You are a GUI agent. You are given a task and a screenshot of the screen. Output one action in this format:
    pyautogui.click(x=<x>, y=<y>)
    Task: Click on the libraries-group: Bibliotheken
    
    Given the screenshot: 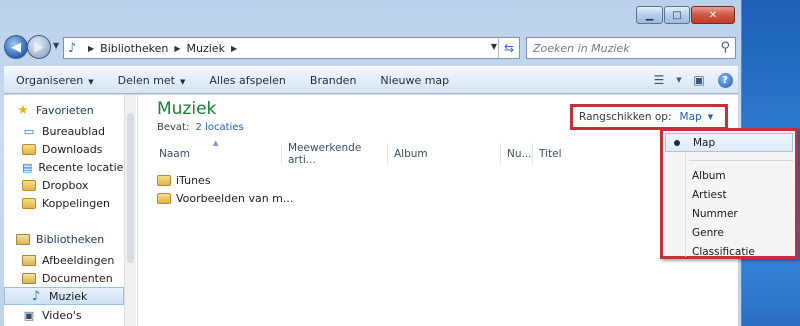 What is the action you would take?
    pyautogui.click(x=60, y=239)
    